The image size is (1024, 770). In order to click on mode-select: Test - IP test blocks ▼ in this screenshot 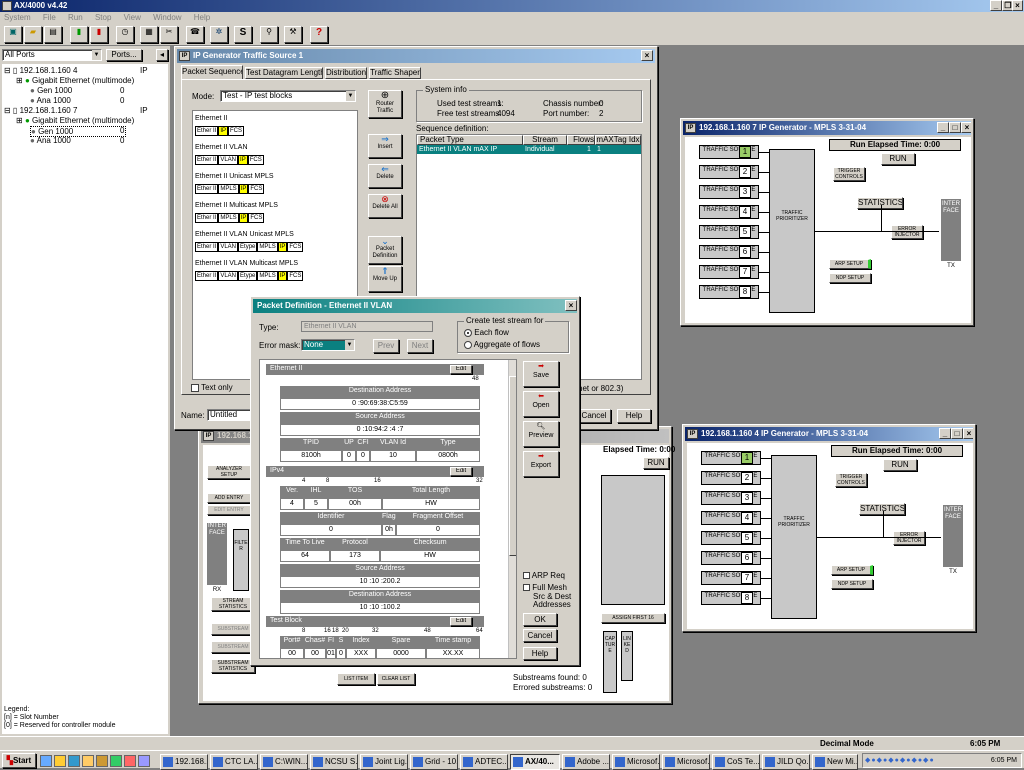, I will do `click(288, 96)`.